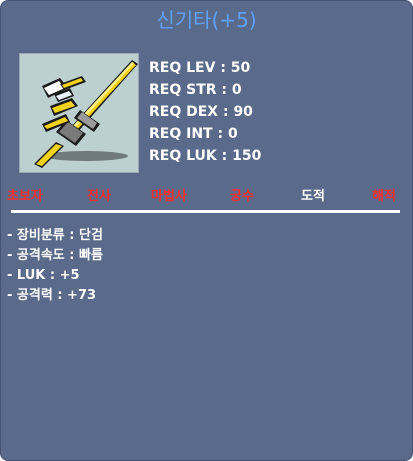  I want to click on req-luk: REQ LUK : 150, so click(205, 156).